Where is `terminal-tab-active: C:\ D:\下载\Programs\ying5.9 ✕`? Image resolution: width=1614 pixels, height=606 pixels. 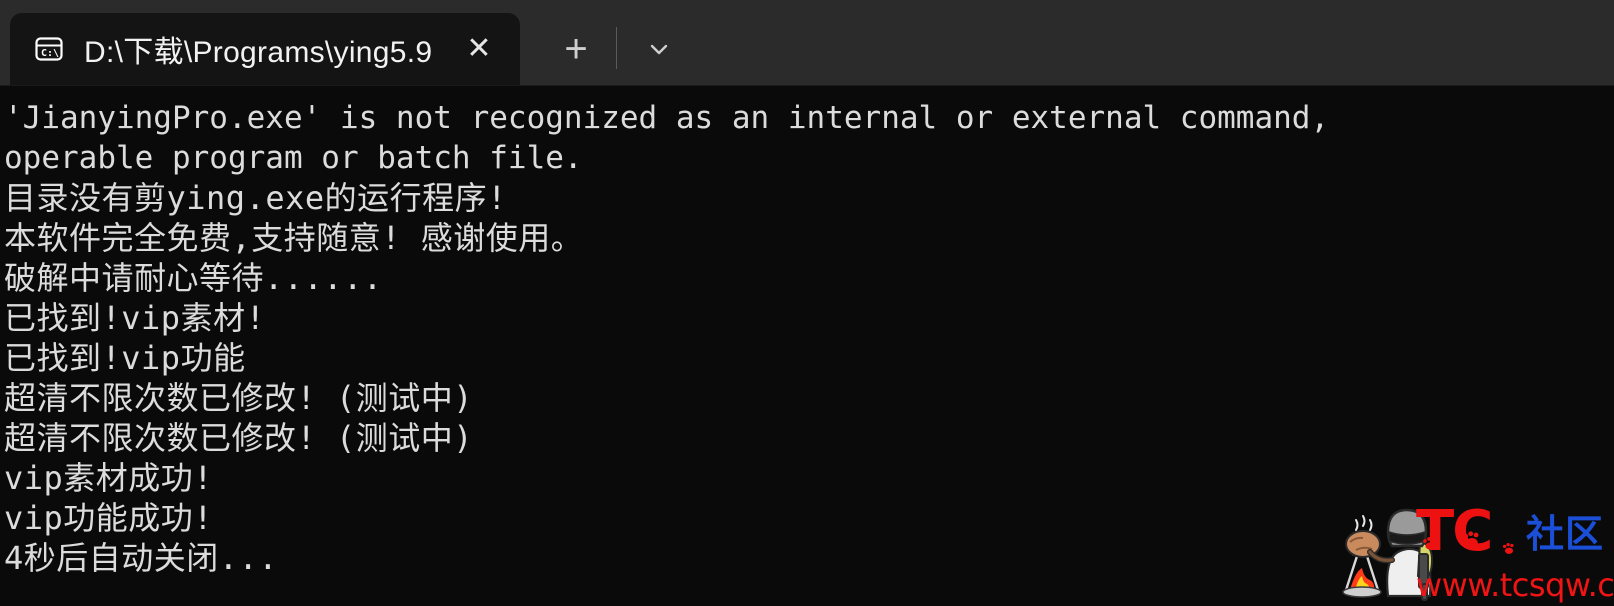
terminal-tab-active: C:\ D:\下载\Programs\ying5.9 ✕ is located at coordinates (265, 49).